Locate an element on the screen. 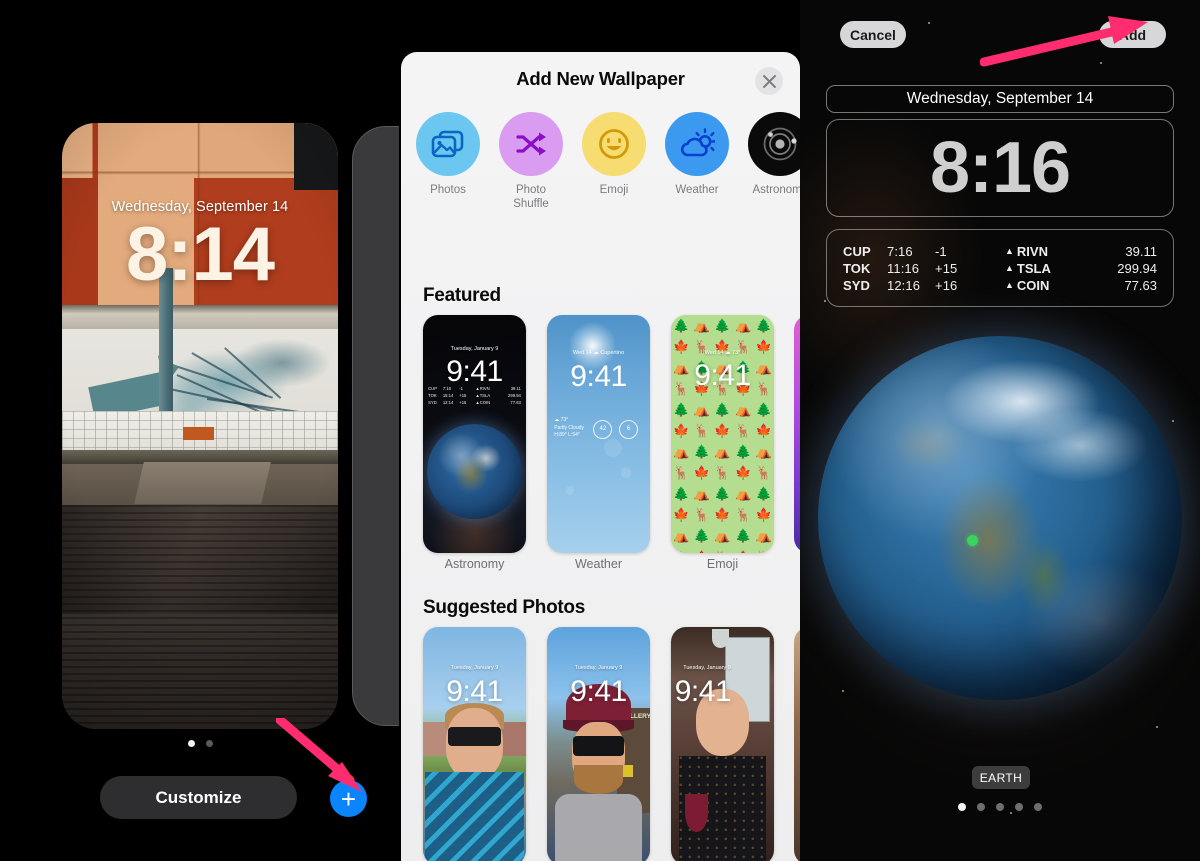 The height and width of the screenshot is (861, 1200). add-wallpaper-button: + is located at coordinates (348, 798).